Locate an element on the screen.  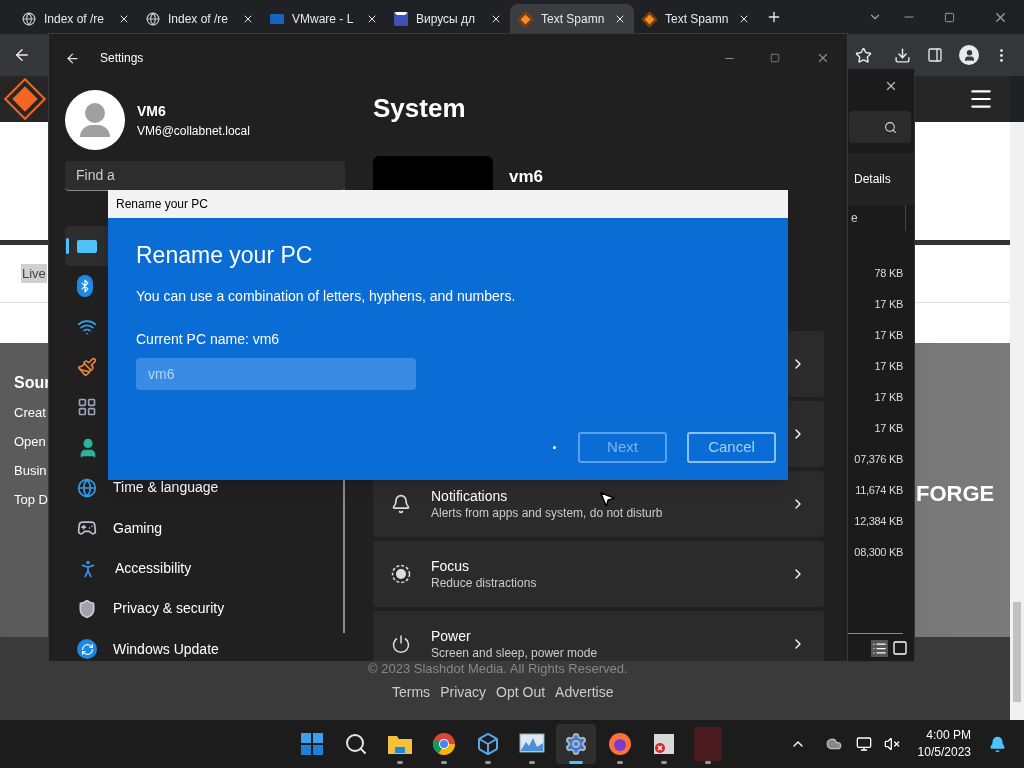
card-title: Focus is located at coordinates (450, 565).